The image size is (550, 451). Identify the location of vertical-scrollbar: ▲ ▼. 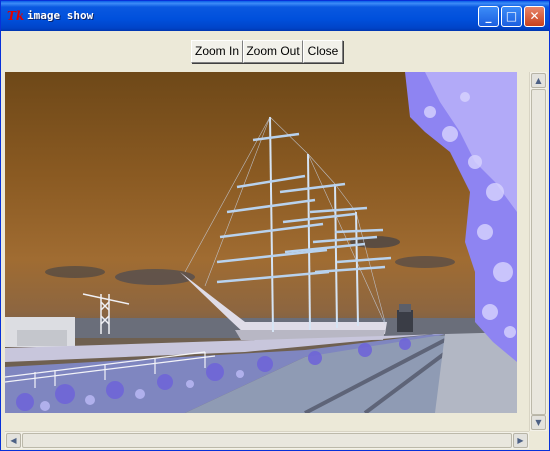
(538, 251).